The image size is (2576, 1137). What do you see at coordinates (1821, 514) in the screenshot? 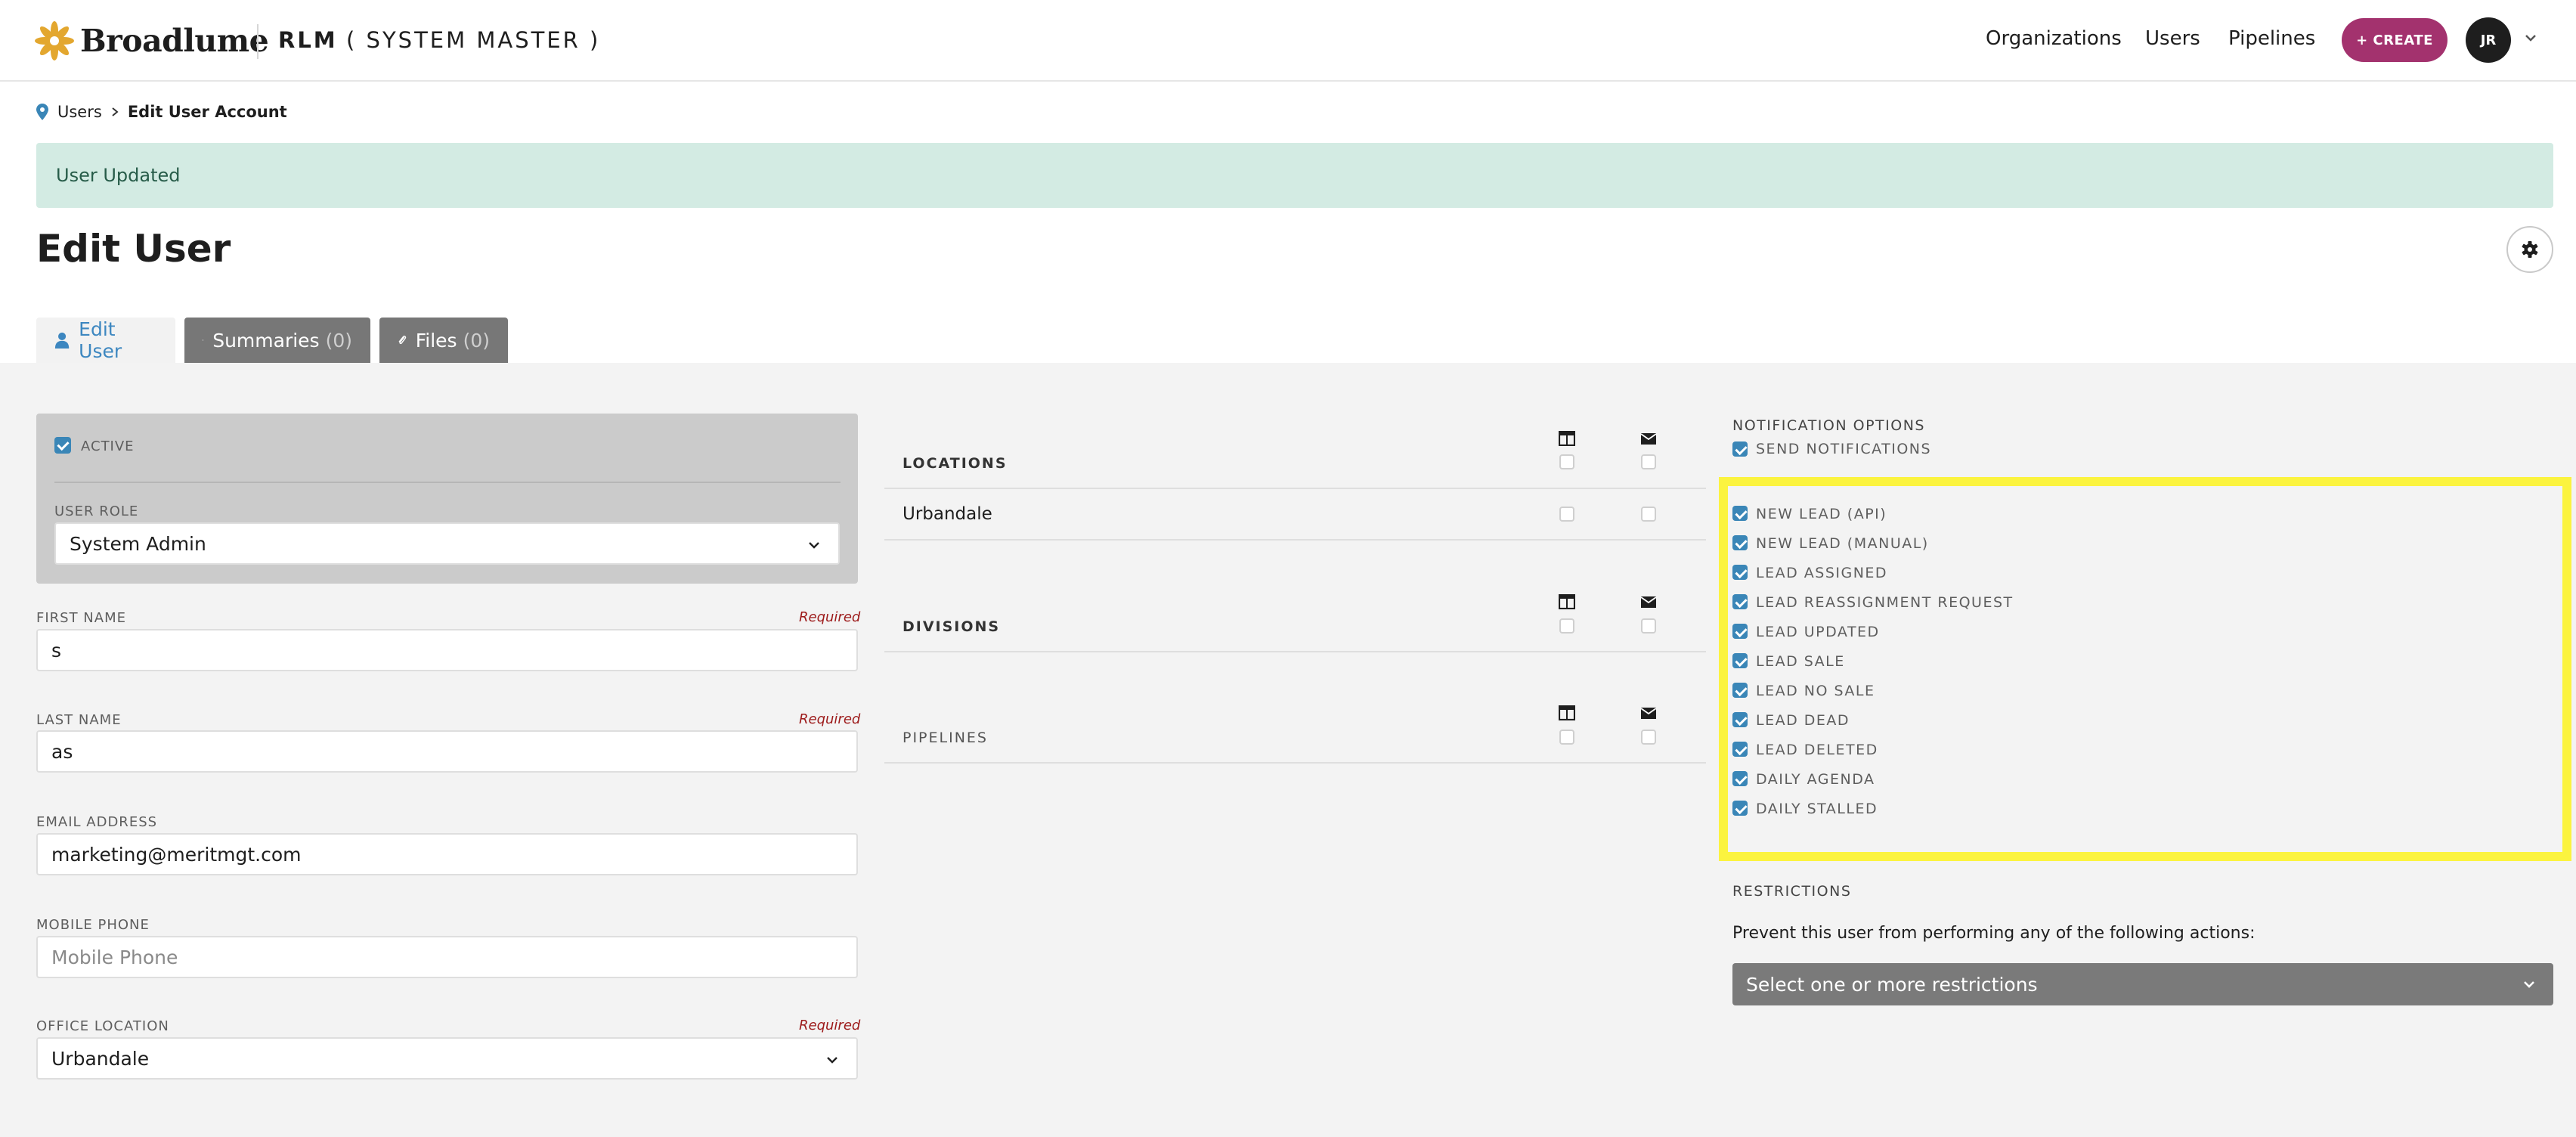
I see `notif-new-lead-api-label: NEW LEAD (API)` at bounding box center [1821, 514].